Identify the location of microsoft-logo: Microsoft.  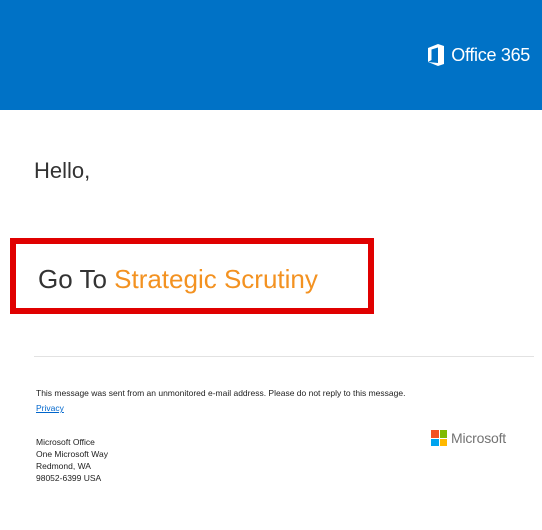
(468, 438).